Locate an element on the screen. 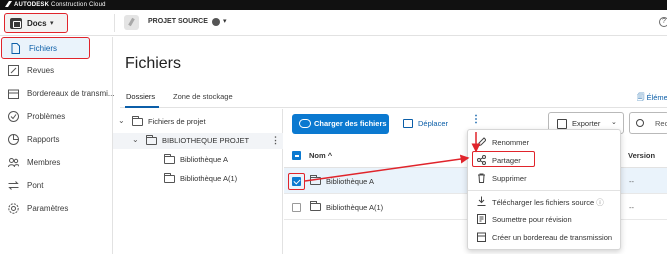  pencil-icon is located at coordinates (481, 142).